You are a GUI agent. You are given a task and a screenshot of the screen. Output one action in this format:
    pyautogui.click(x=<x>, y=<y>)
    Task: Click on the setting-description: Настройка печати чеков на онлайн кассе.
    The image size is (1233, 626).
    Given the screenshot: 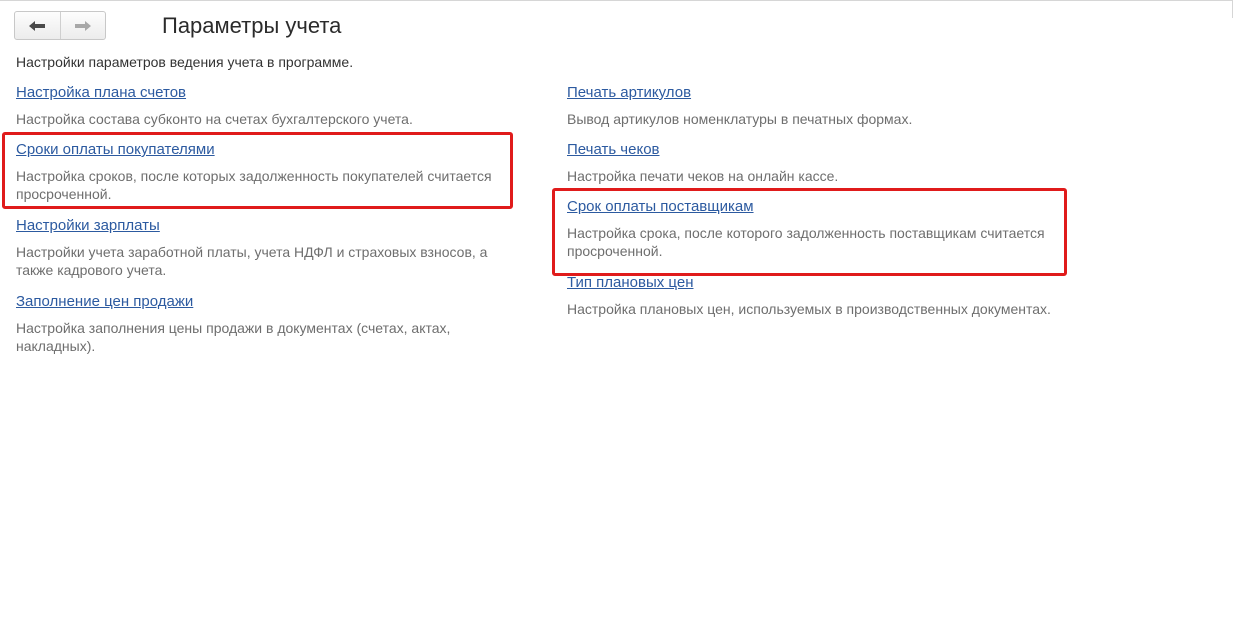 What is the action you would take?
    pyautogui.click(x=703, y=176)
    